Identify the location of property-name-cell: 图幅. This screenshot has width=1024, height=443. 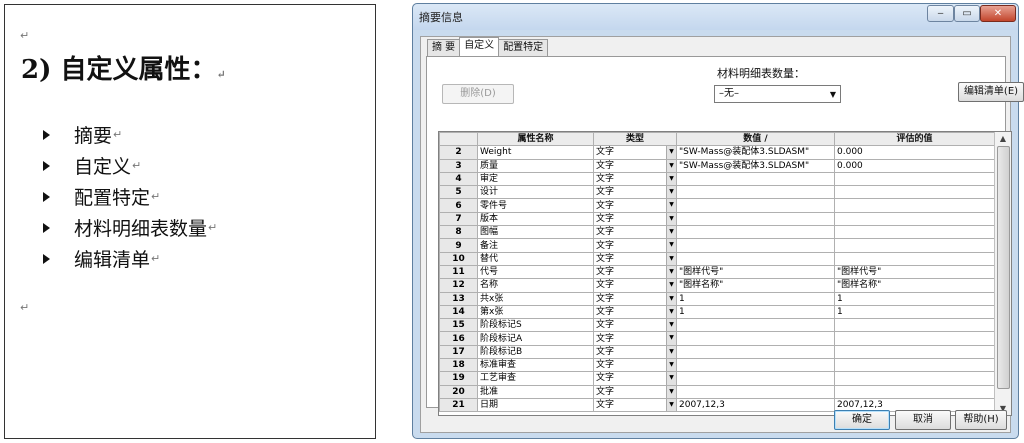
(535, 232).